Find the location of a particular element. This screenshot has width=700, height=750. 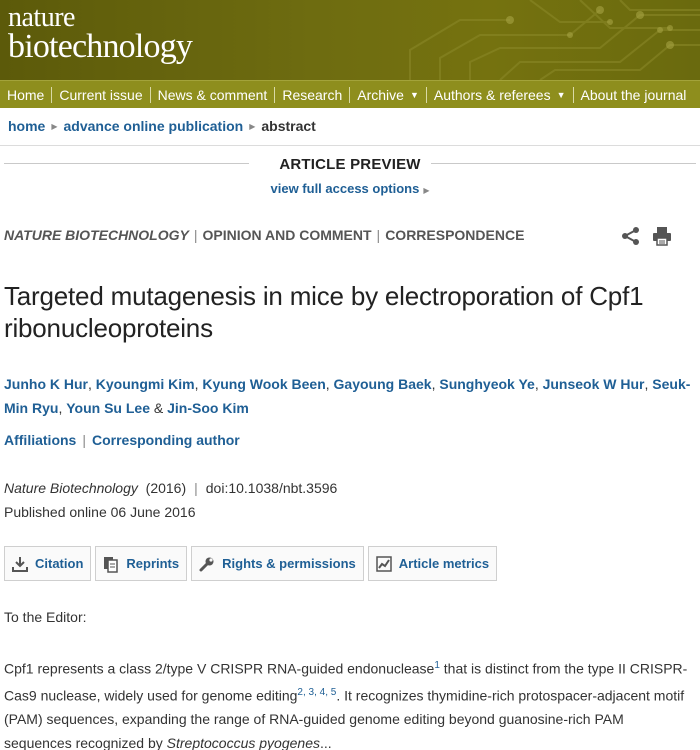

nav-label: About the journal is located at coordinates (633, 94).